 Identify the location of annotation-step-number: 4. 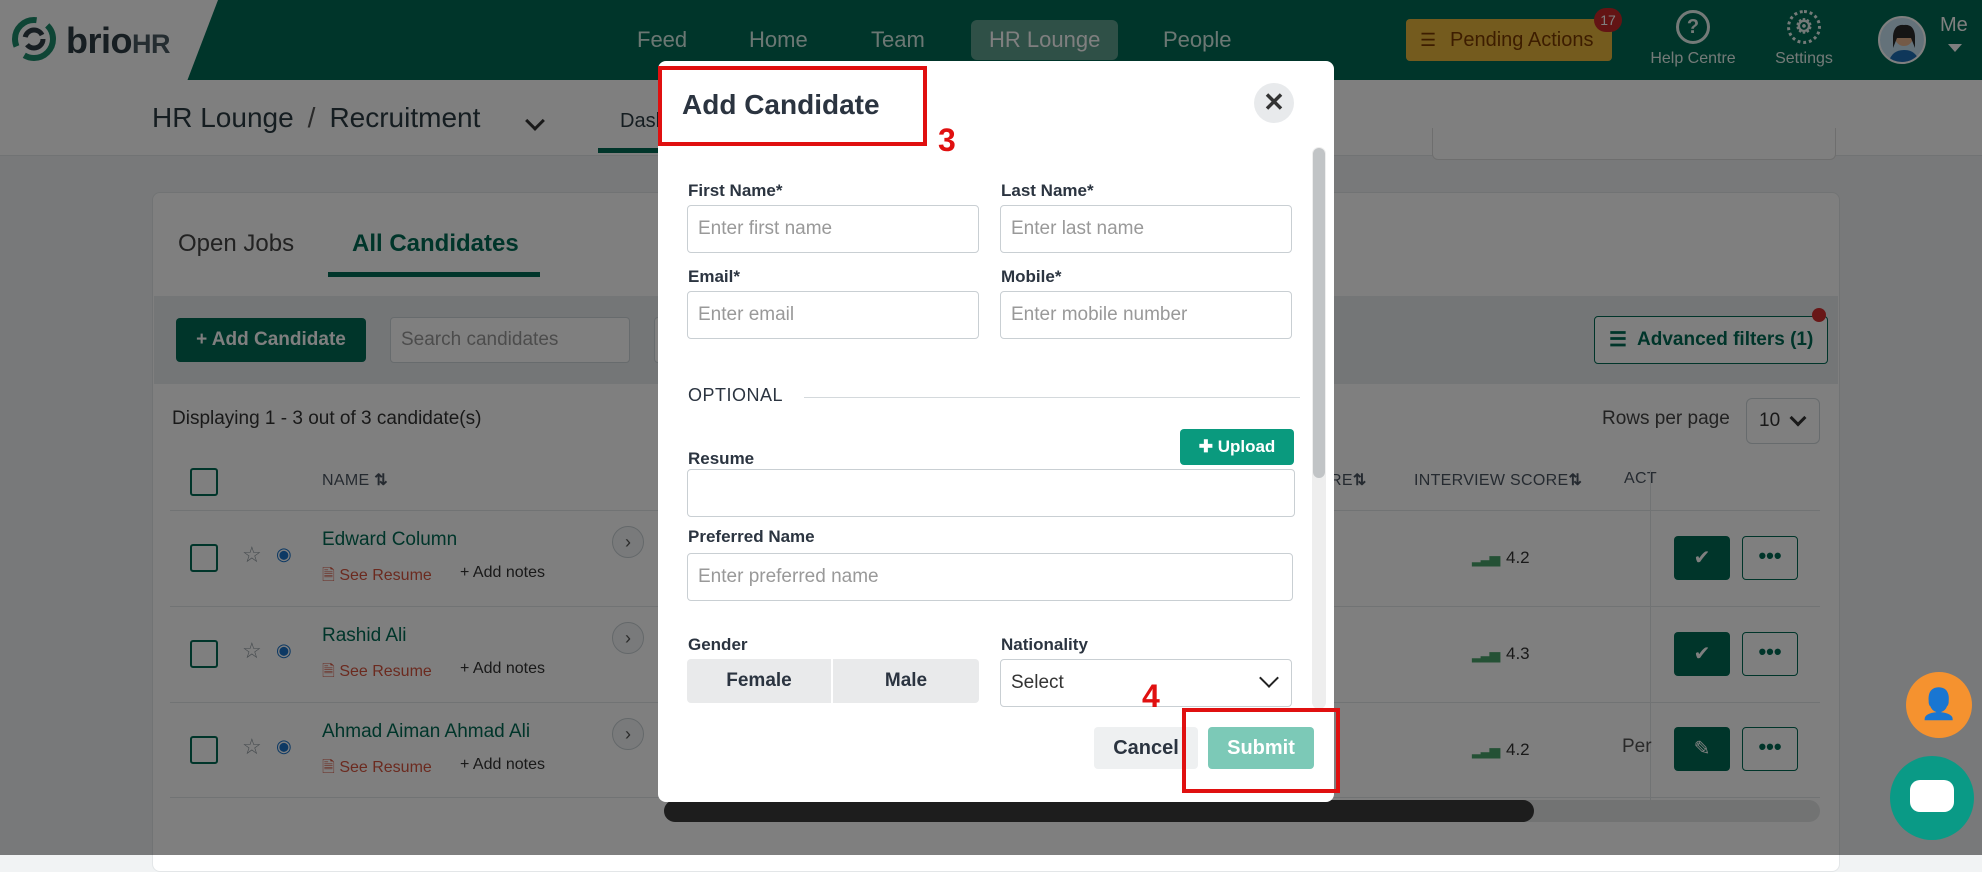
(1151, 696).